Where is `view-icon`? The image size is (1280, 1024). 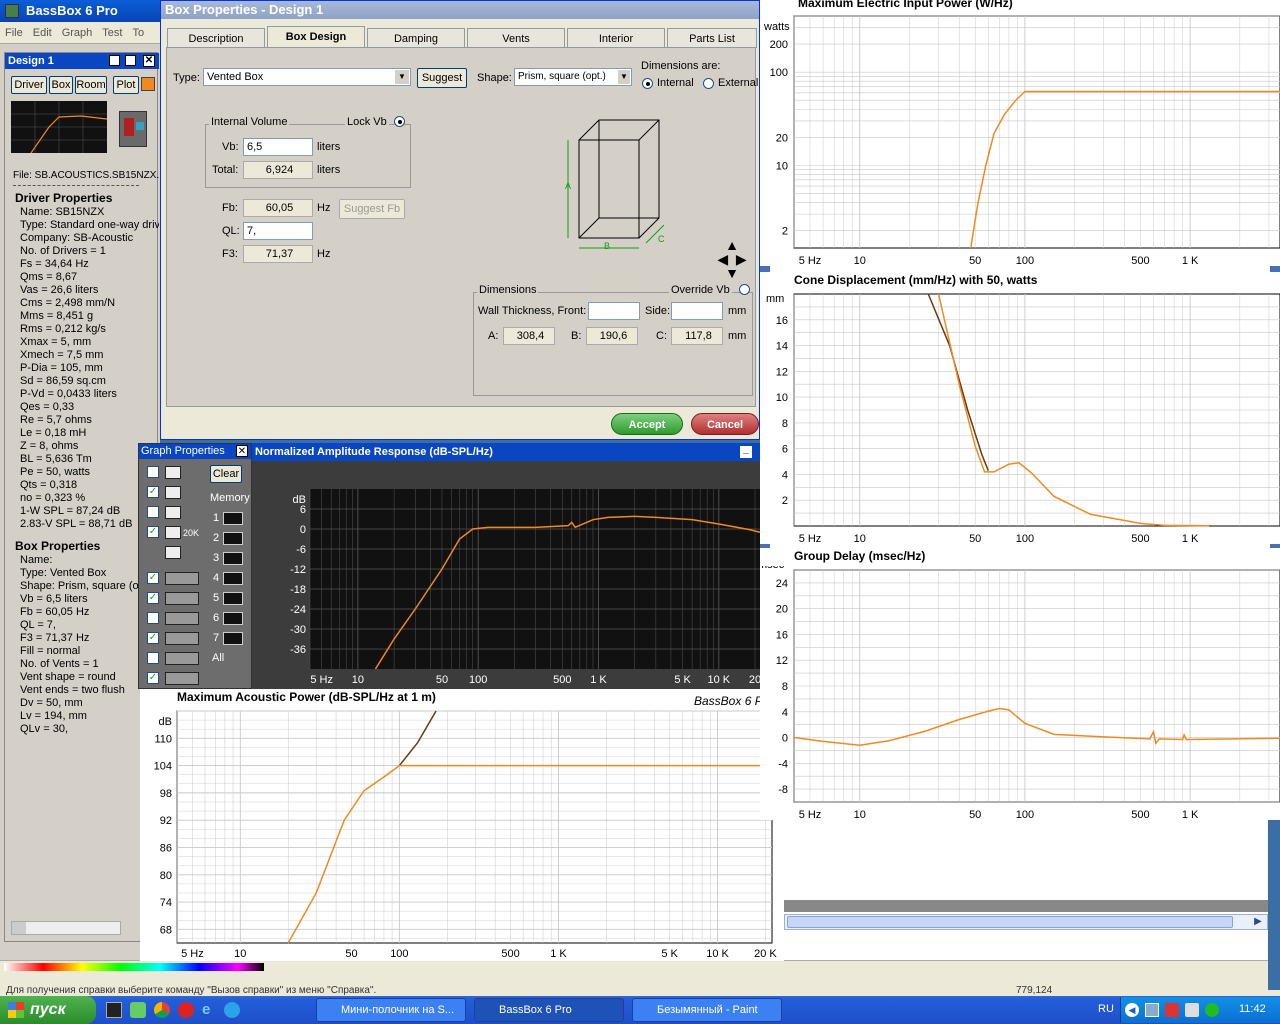
view-icon is located at coordinates (173, 552).